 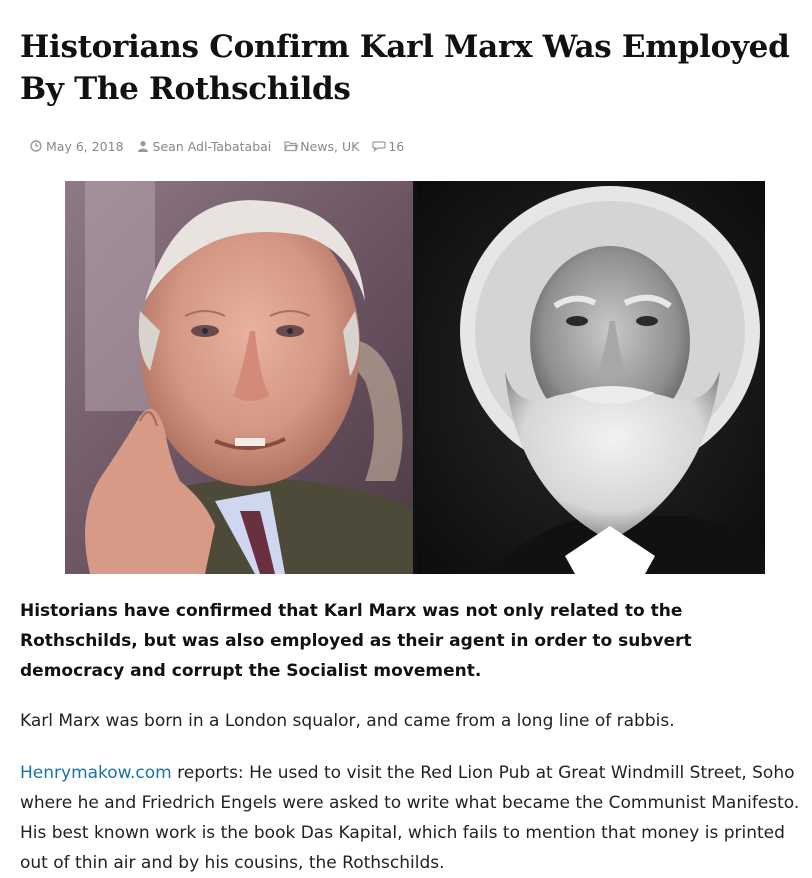 I want to click on post-comments: 16, so click(x=388, y=146).